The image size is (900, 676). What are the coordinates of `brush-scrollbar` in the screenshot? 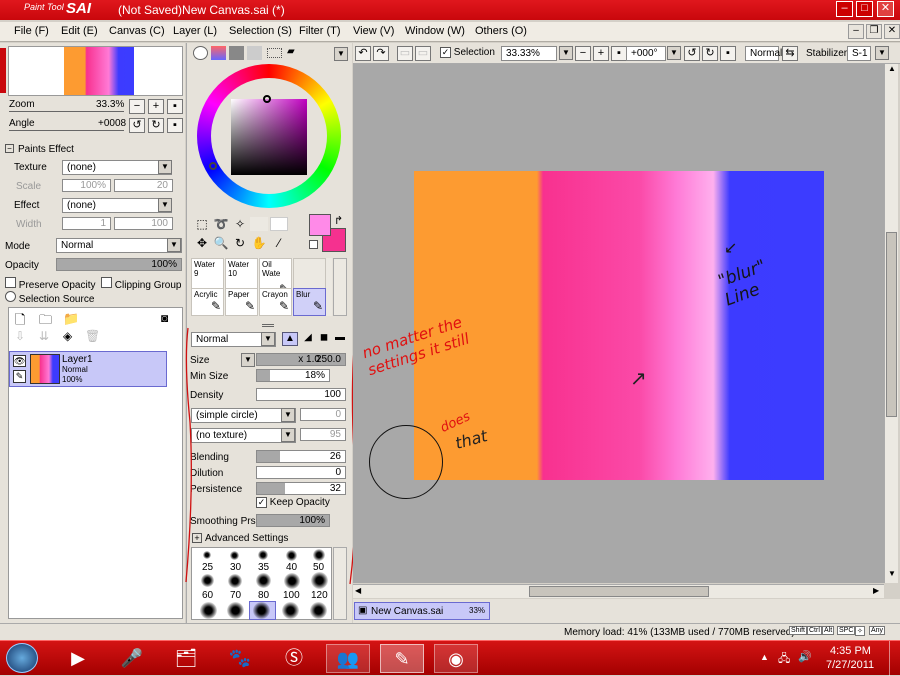 It's located at (340, 287).